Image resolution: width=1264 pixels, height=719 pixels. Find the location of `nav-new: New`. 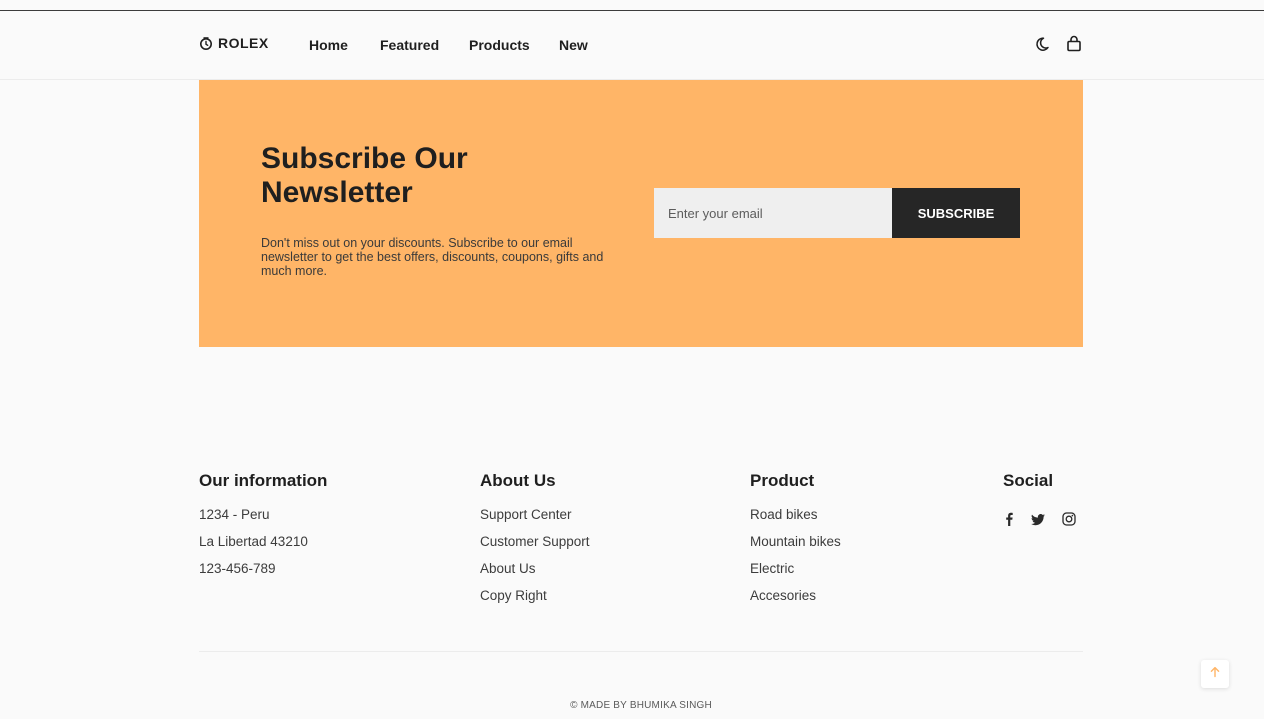

nav-new: New is located at coordinates (573, 45).